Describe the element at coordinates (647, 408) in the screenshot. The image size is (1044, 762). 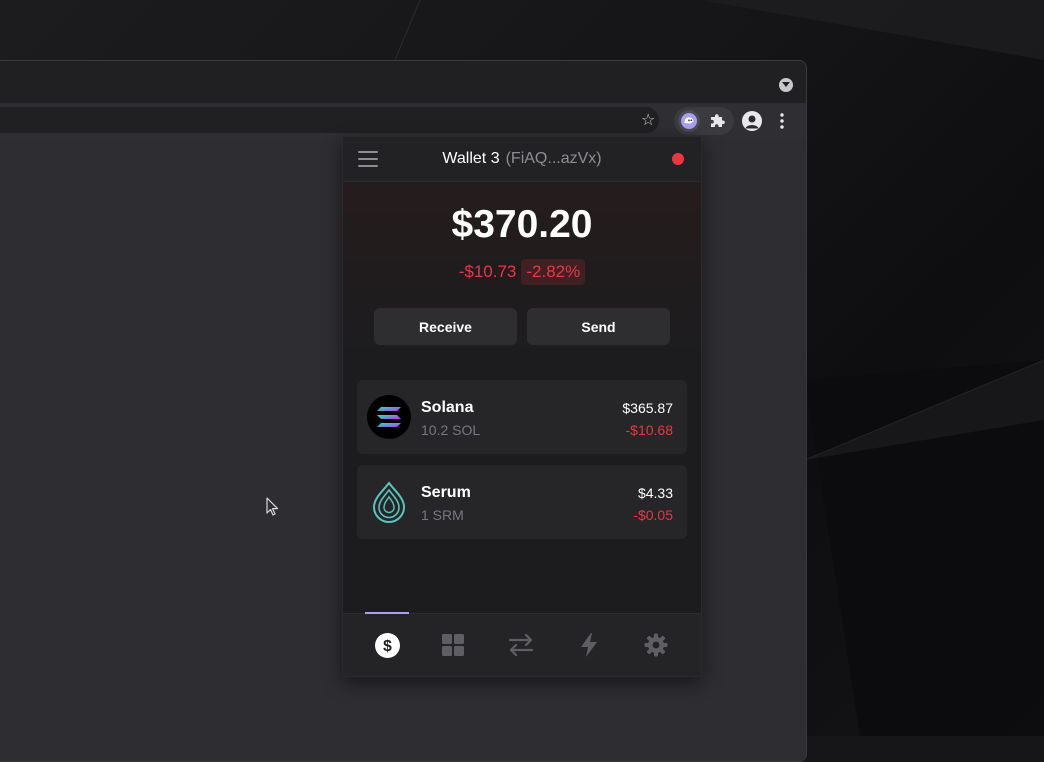
I see `token-value: $365.87` at that location.